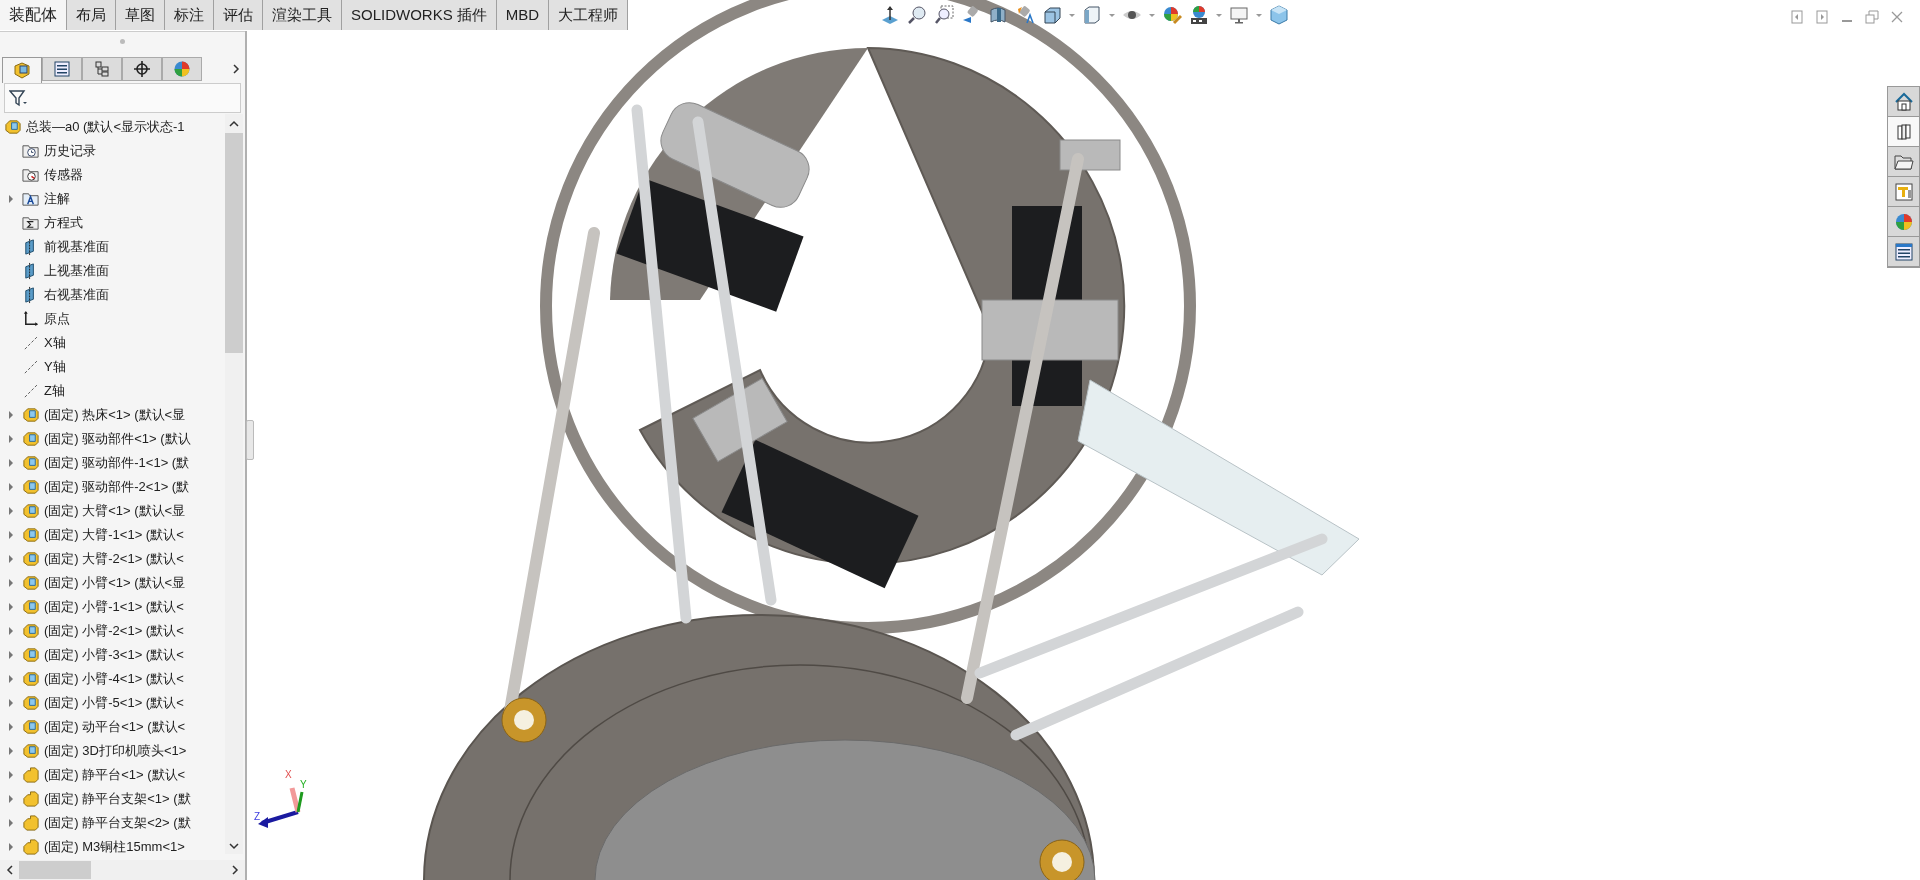 This screenshot has width=1920, height=880. I want to click on command-tab: 标注, so click(189, 15).